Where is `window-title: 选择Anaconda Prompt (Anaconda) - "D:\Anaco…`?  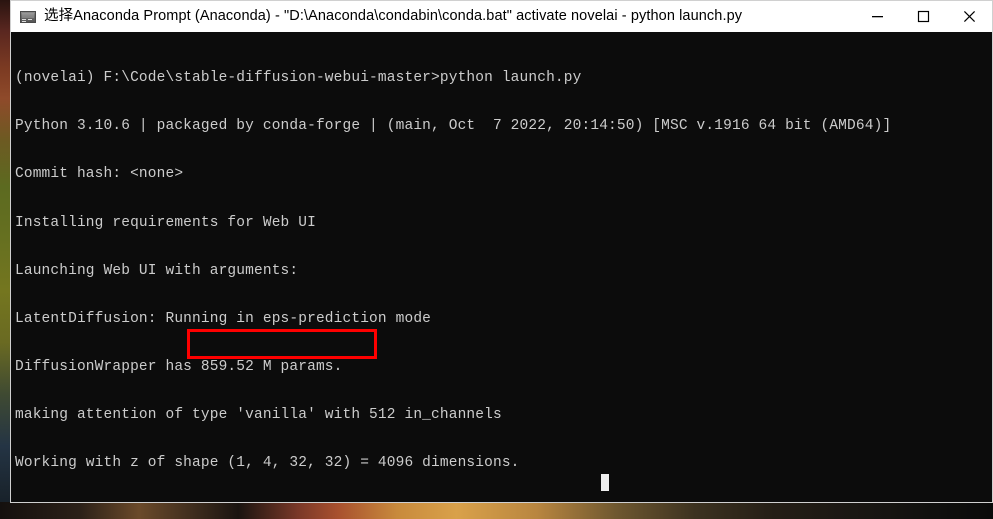
window-title: 选择Anaconda Prompt (Anaconda) - "D:\Anaco… is located at coordinates (393, 16).